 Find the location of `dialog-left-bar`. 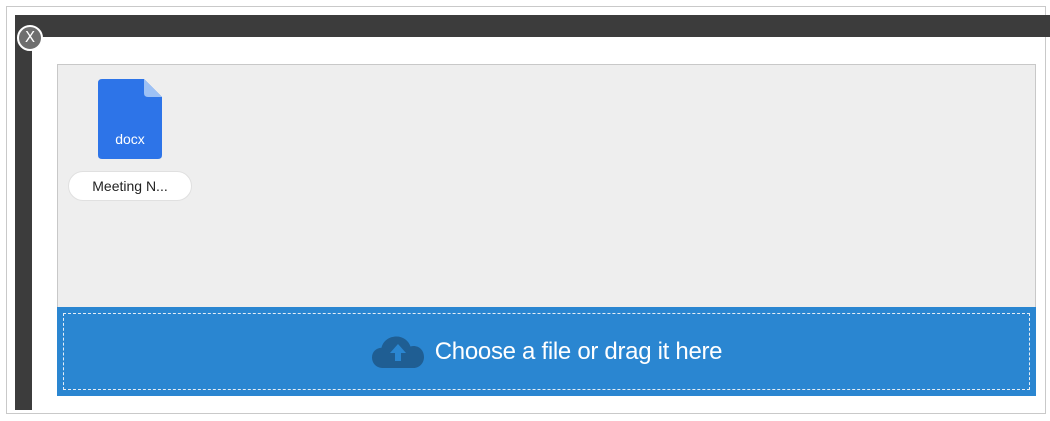

dialog-left-bar is located at coordinates (23, 212).